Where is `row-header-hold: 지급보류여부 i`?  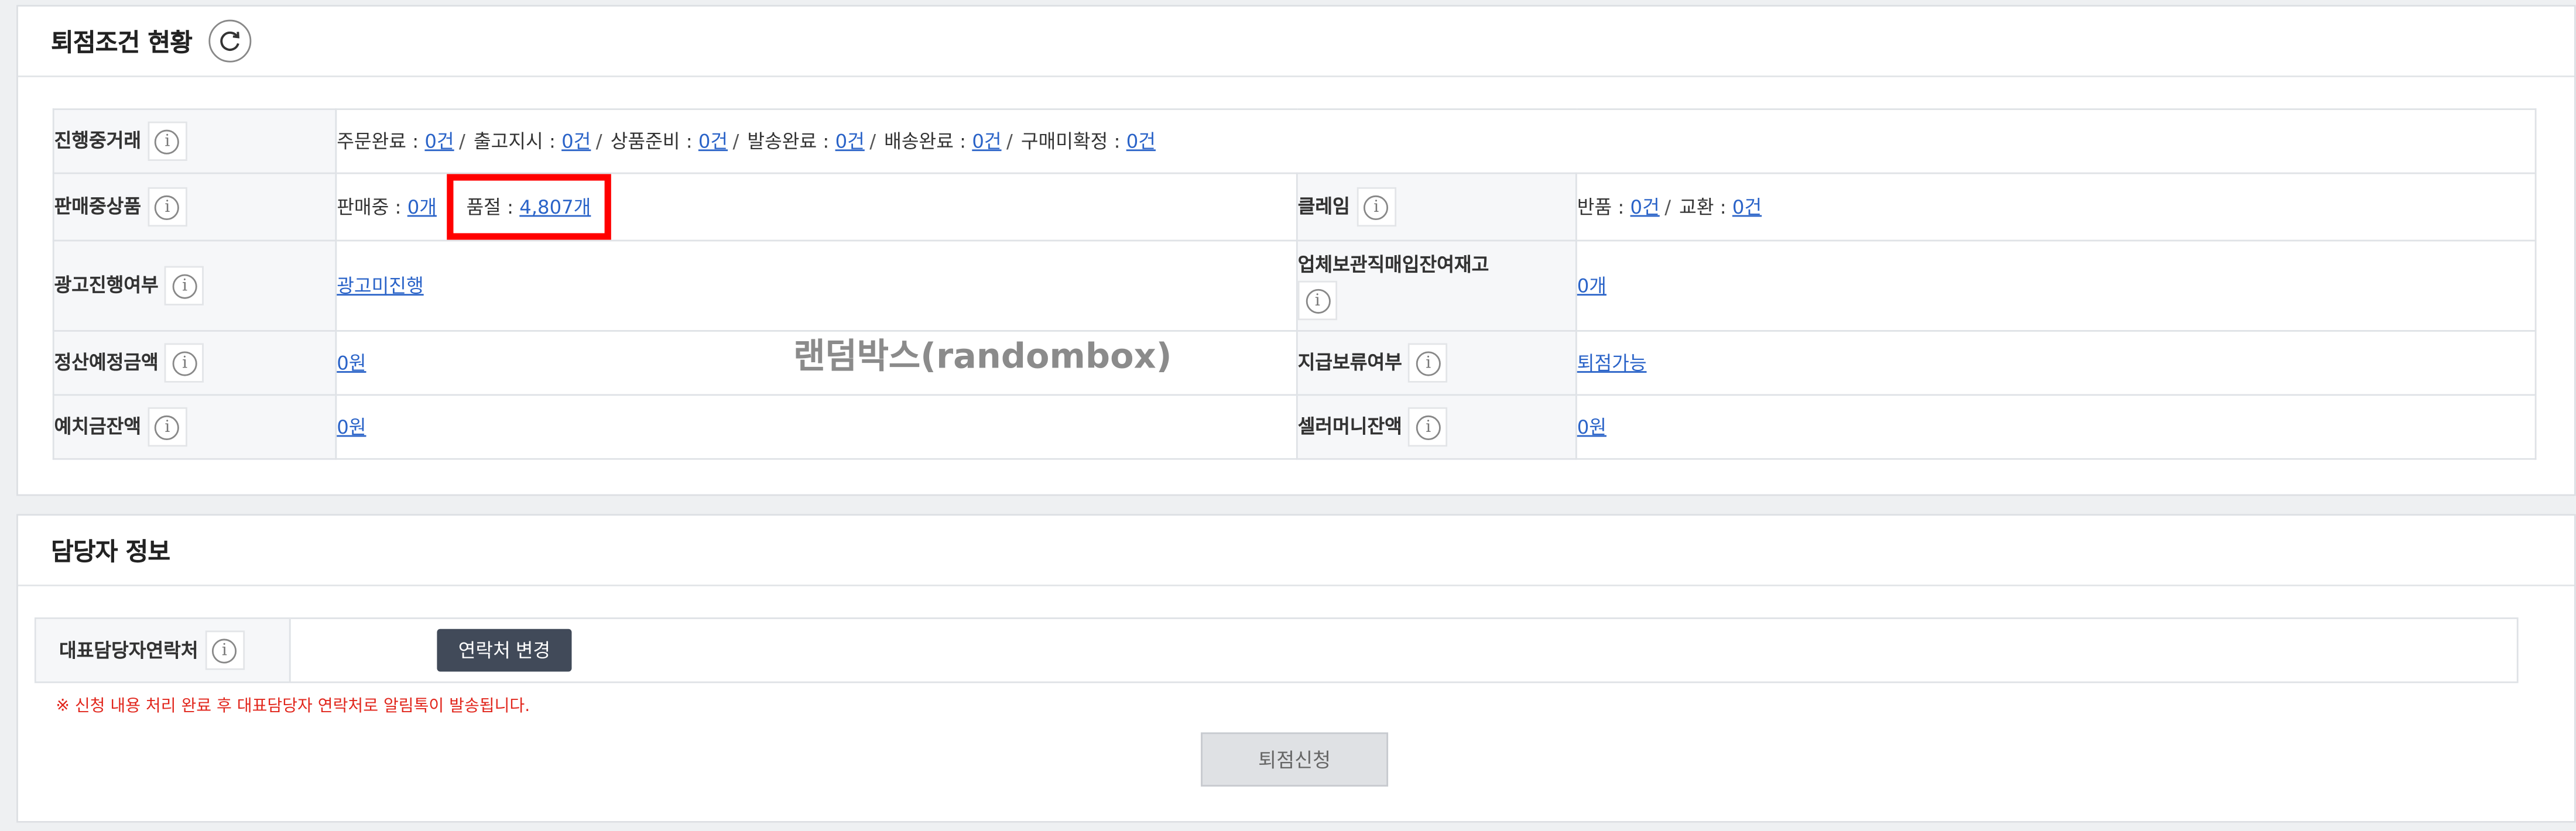
row-header-hold: 지급보류여부 i is located at coordinates (1436, 363).